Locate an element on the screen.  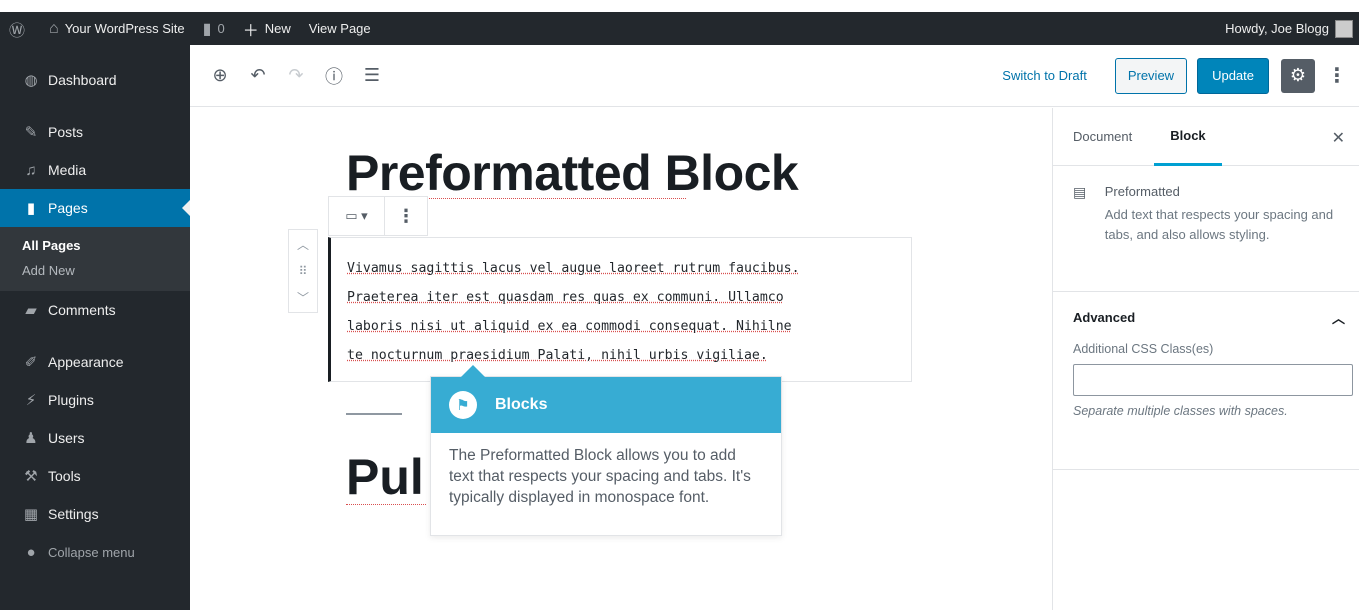
new-label: New is located at coordinates (277, 28).